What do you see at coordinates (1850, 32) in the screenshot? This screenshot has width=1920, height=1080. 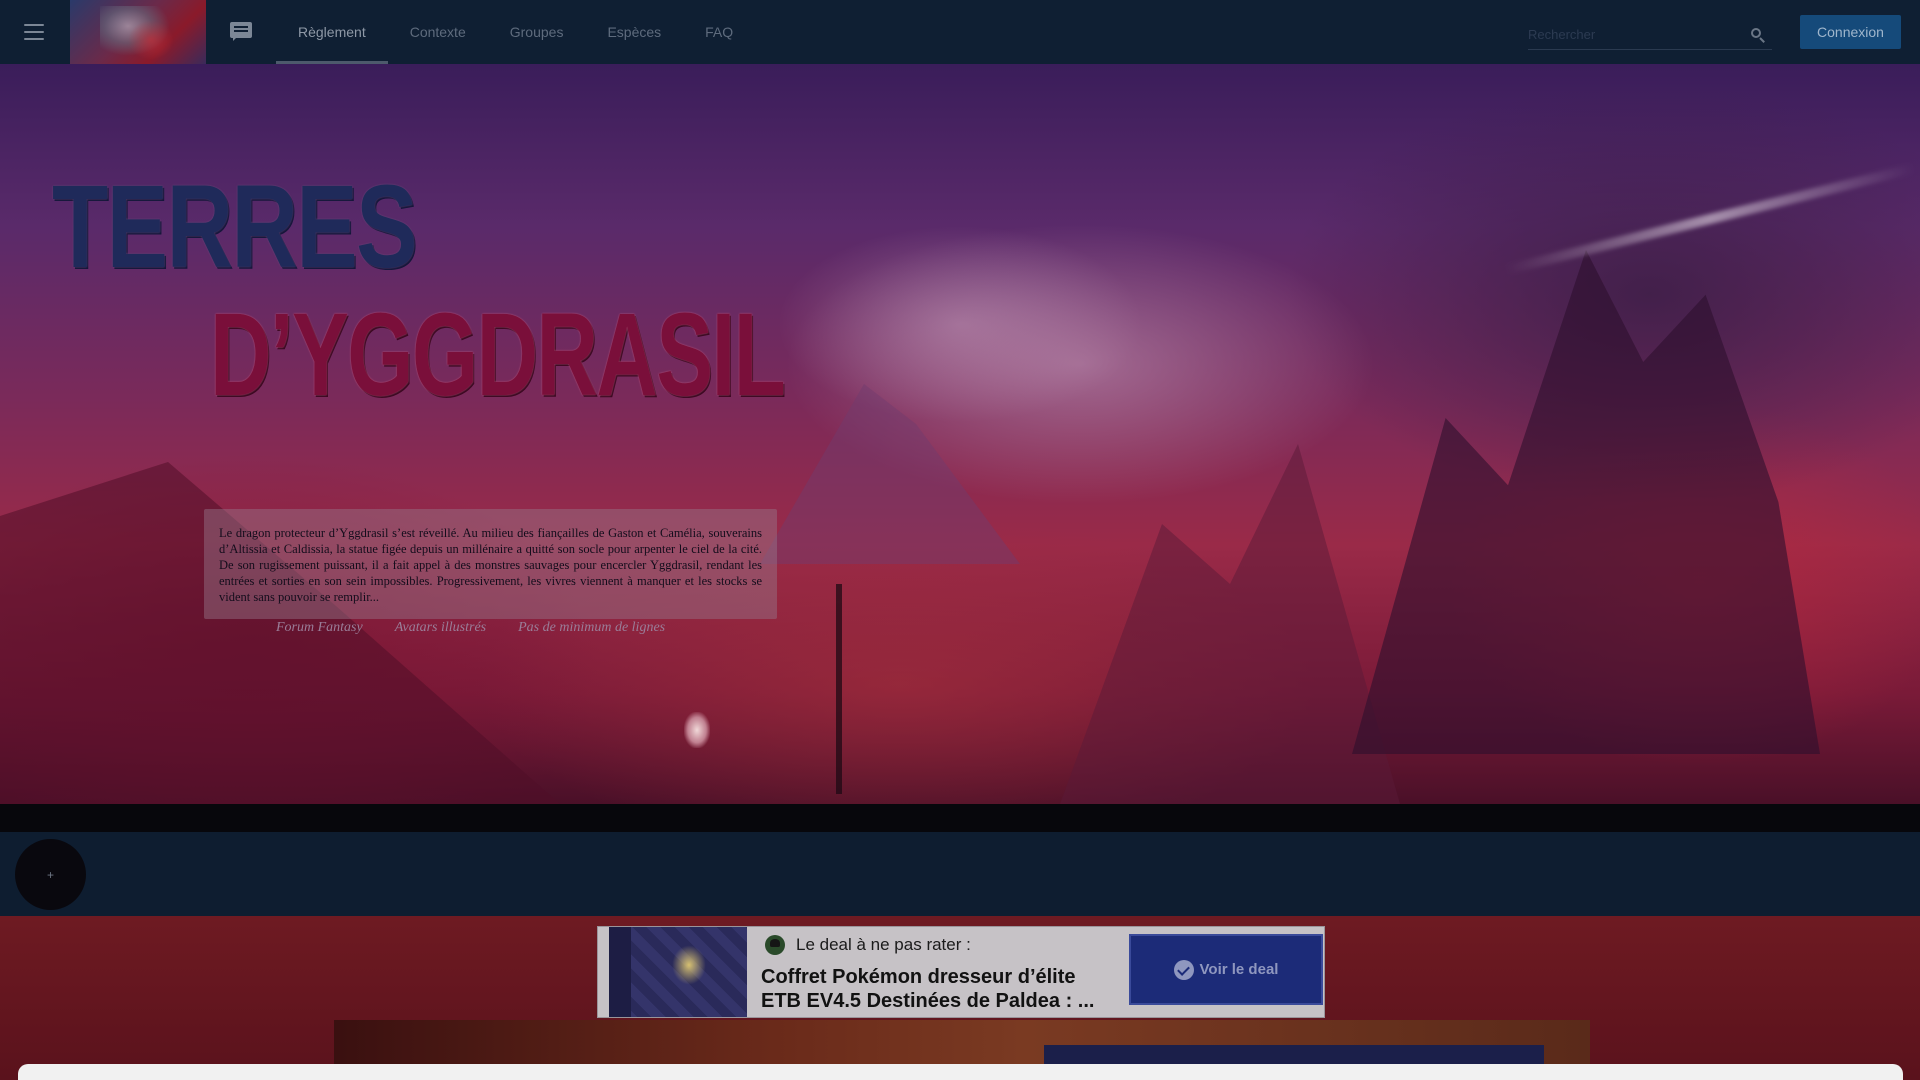 I see `login-button: Connexion` at bounding box center [1850, 32].